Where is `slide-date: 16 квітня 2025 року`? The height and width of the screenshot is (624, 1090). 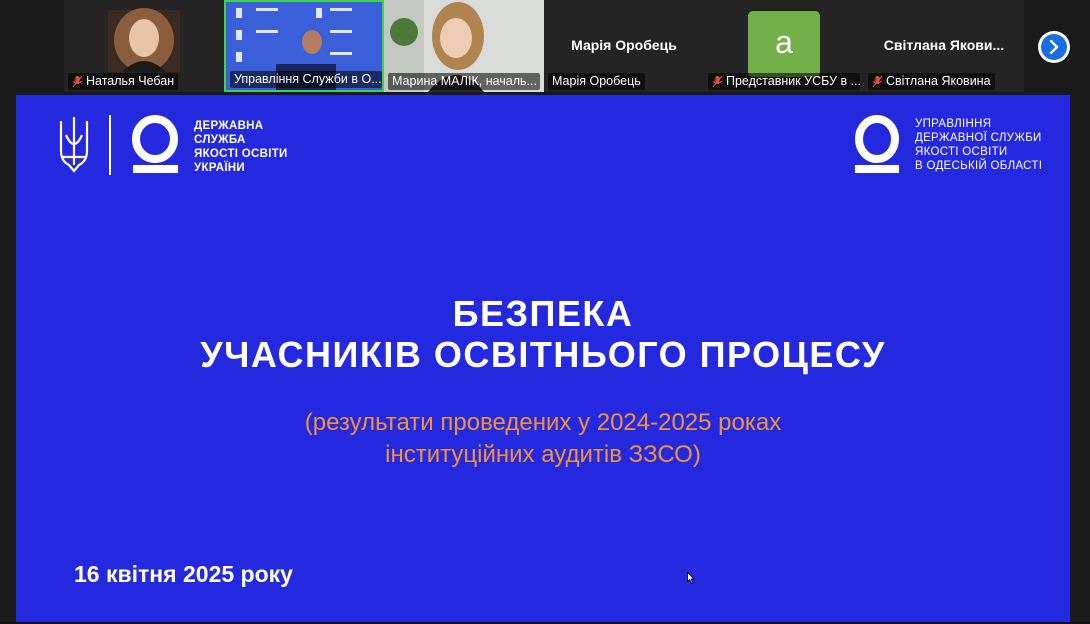 slide-date: 16 квітня 2025 року is located at coordinates (183, 574).